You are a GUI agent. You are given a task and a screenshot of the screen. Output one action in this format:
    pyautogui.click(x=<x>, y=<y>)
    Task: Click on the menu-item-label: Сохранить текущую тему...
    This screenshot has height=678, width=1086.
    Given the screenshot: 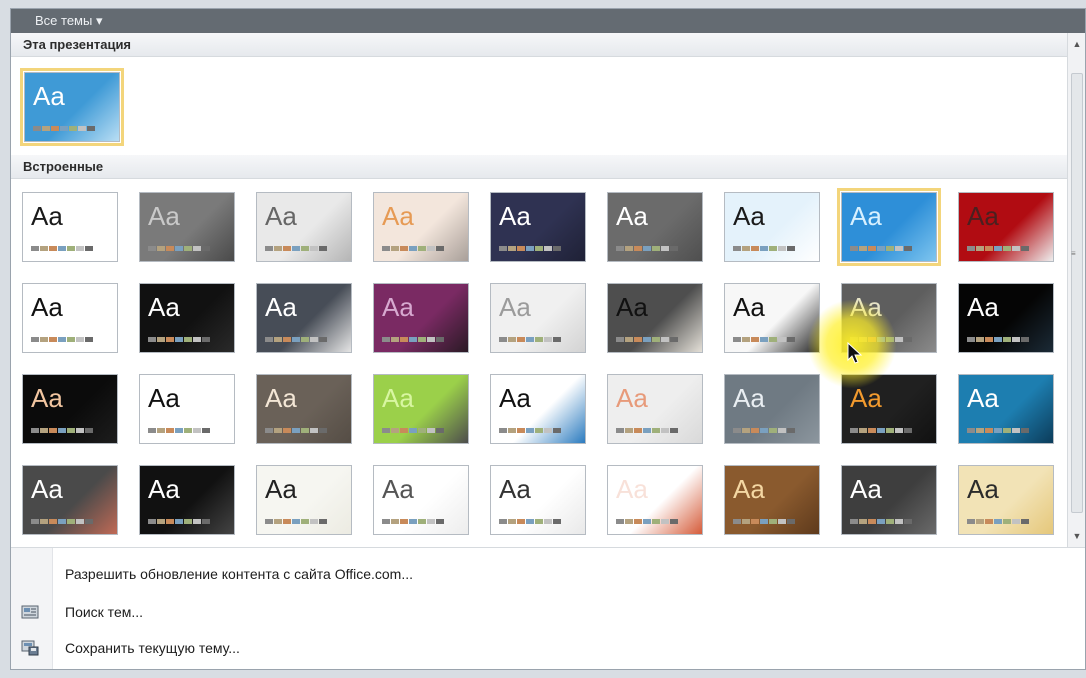 What is the action you would take?
    pyautogui.click(x=152, y=648)
    